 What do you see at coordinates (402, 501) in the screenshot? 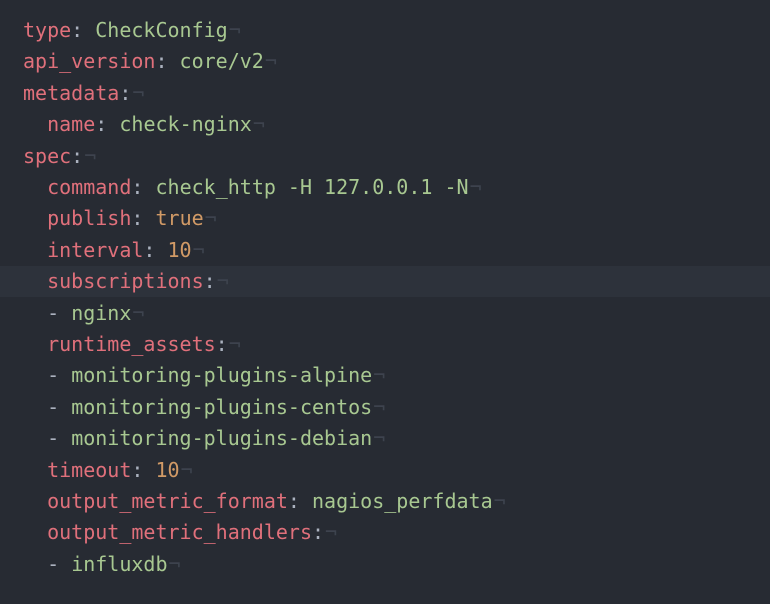
I see `yaml-value: nagios_perfdata` at bounding box center [402, 501].